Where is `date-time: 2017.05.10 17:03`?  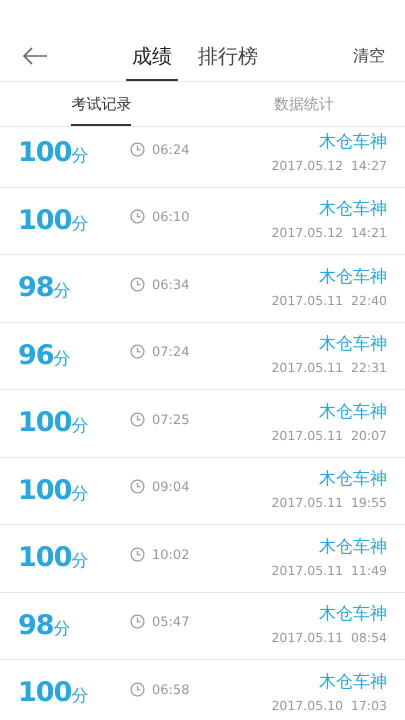
date-time: 2017.05.10 17:03 is located at coordinates (329, 705).